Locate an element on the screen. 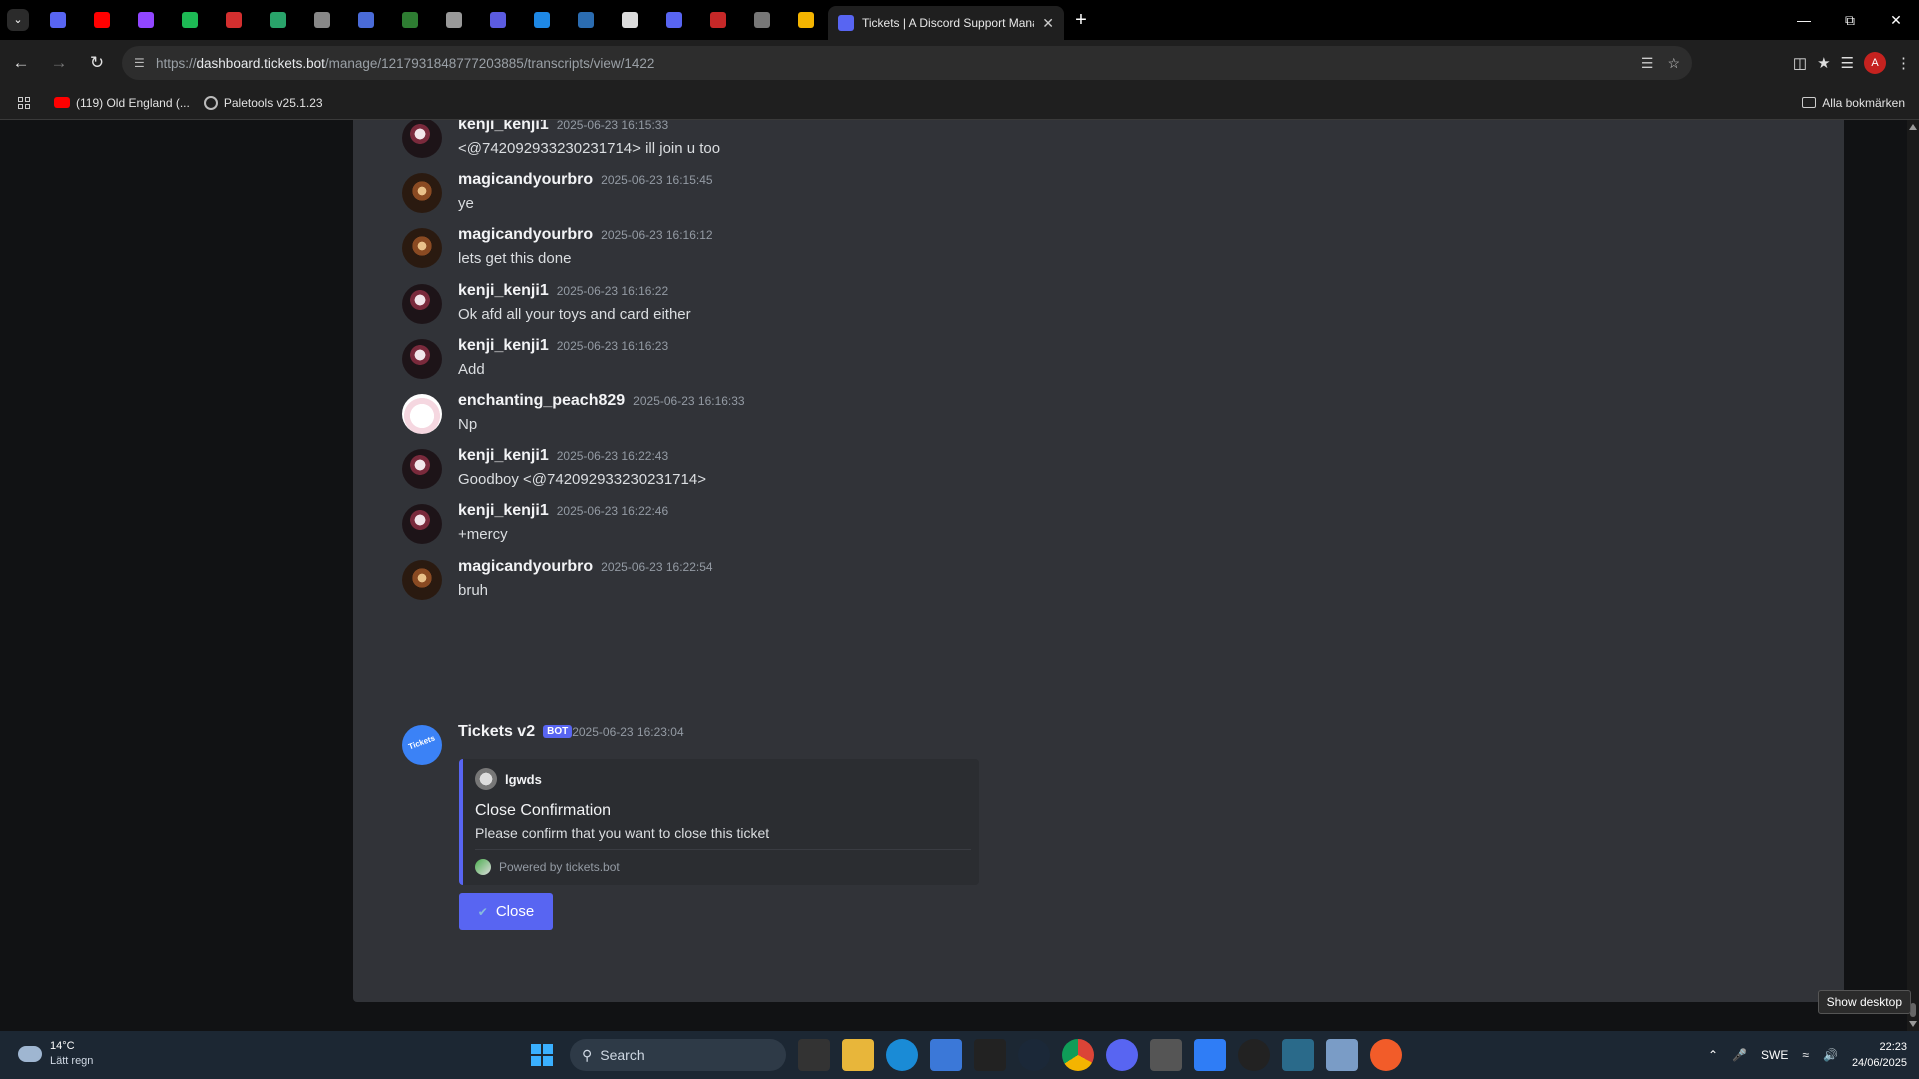 This screenshot has width=1919, height=1079. chrome-icon is located at coordinates (1078, 1055).